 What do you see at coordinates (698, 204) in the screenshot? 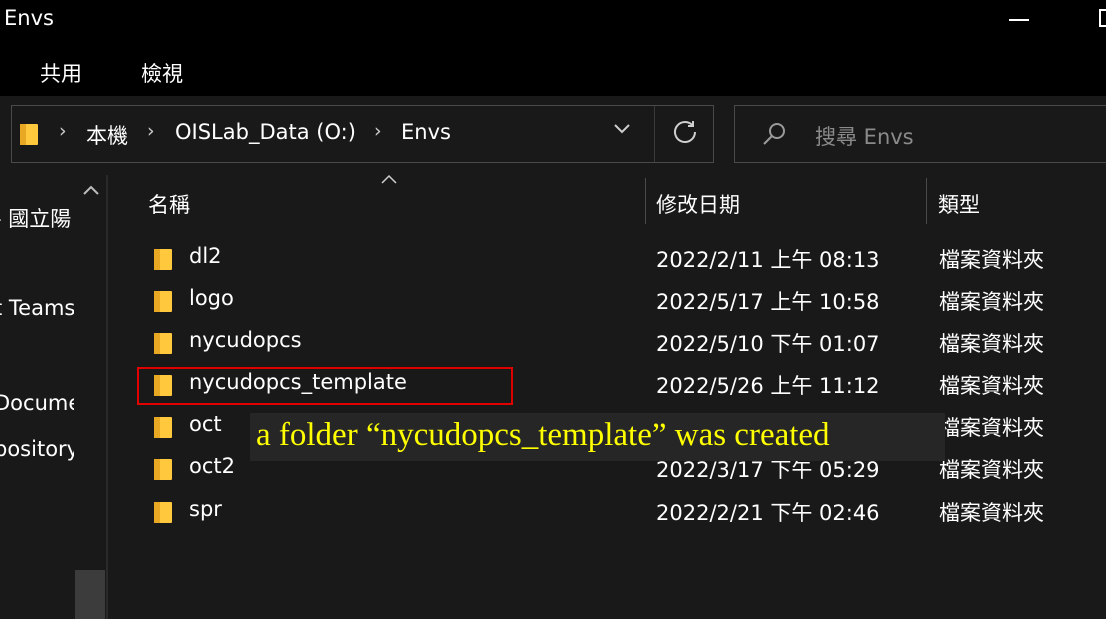
I see `column-header-date: 修改日期` at bounding box center [698, 204].